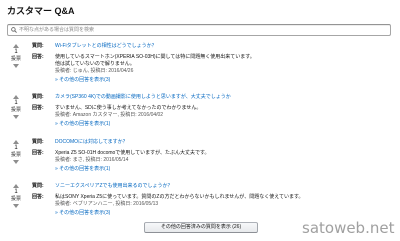  Describe the element at coordinates (14, 30) in the screenshot. I see `search-icon` at that location.